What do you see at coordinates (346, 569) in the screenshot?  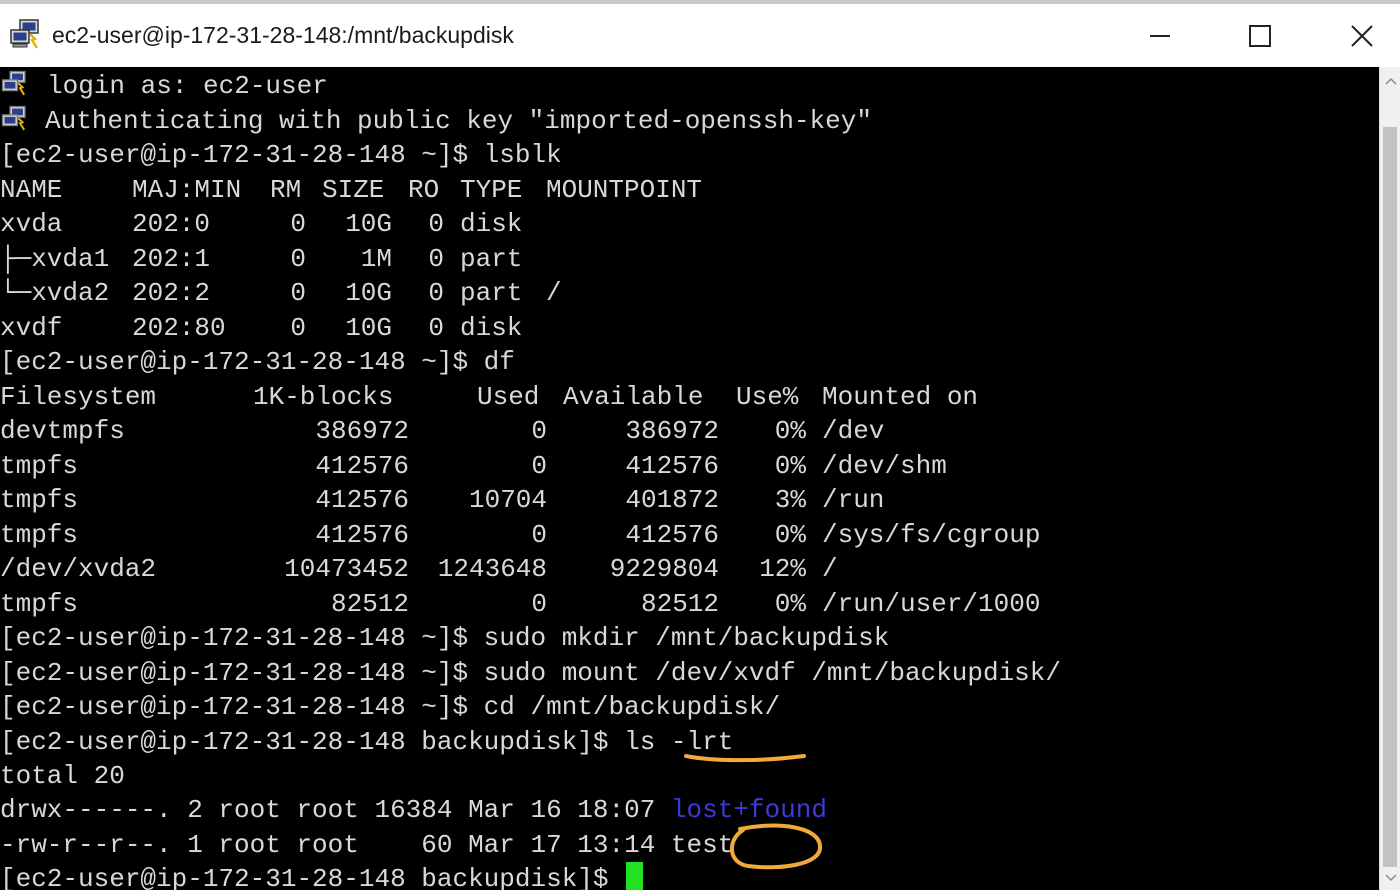 I see `df-cell-blocks: 10473452` at bounding box center [346, 569].